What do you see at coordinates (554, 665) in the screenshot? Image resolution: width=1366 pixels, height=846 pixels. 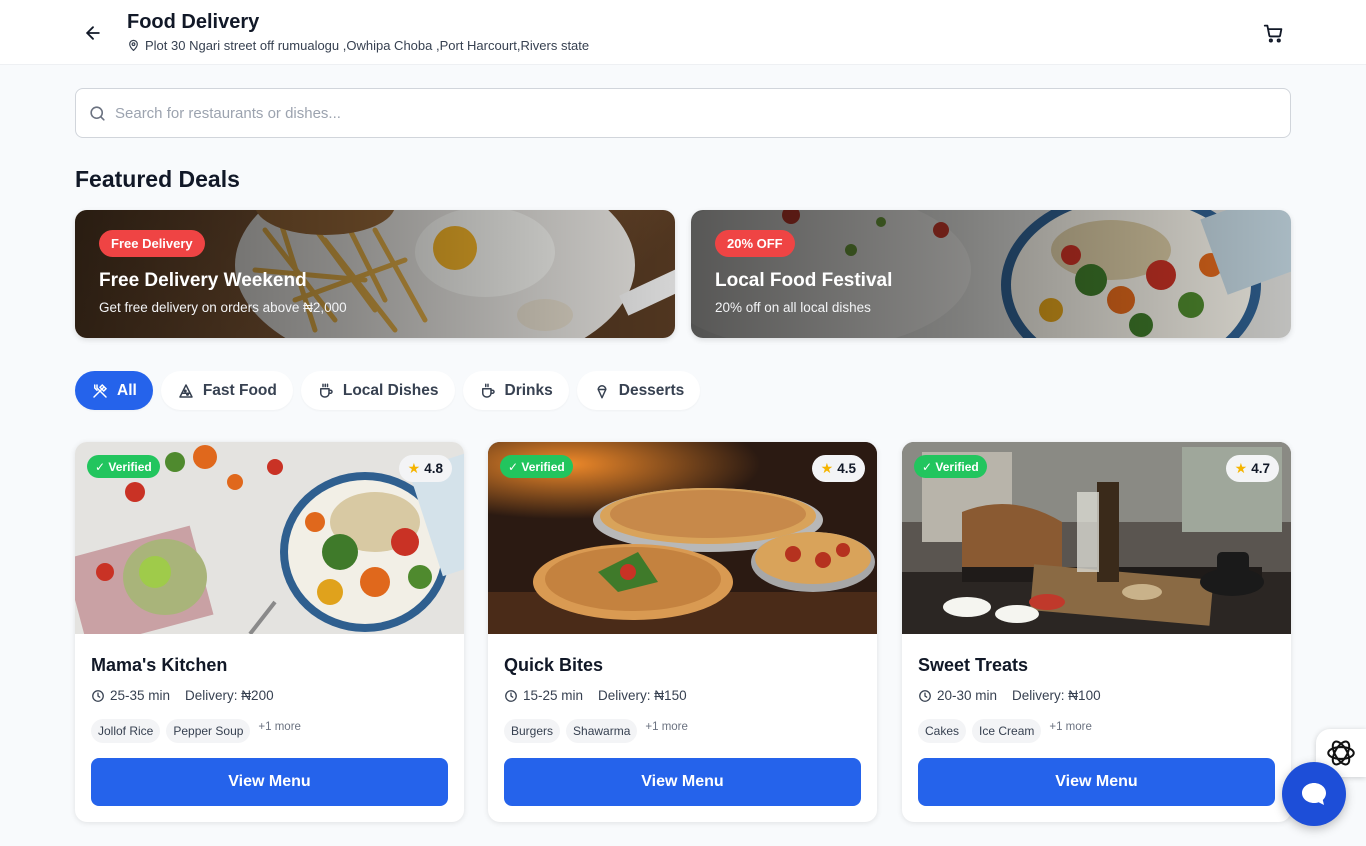 I see `restaurant-name: Quick Bites` at bounding box center [554, 665].